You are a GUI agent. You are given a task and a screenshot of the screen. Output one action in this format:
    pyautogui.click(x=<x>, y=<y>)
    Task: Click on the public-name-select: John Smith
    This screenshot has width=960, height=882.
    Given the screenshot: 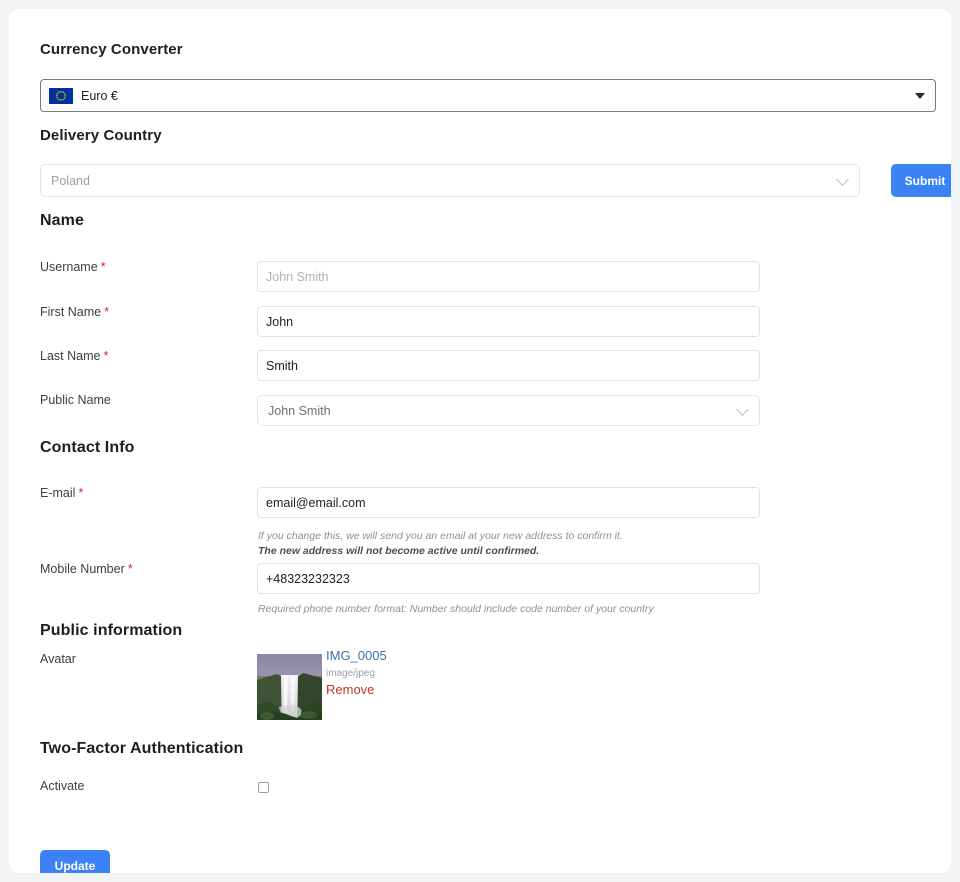 What is the action you would take?
    pyautogui.click(x=508, y=410)
    